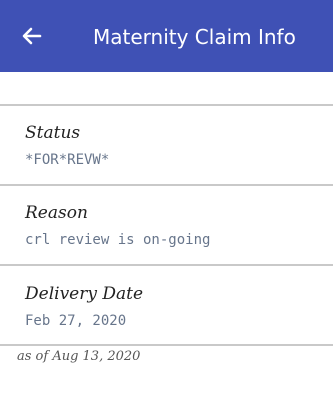 The width and height of the screenshot is (333, 408). Describe the element at coordinates (118, 240) in the screenshot. I see `reason-value: crl review is on-going` at that location.